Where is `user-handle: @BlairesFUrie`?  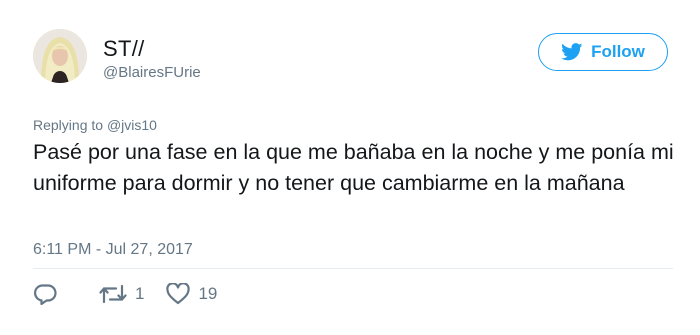 user-handle: @BlairesFUrie is located at coordinates (152, 72).